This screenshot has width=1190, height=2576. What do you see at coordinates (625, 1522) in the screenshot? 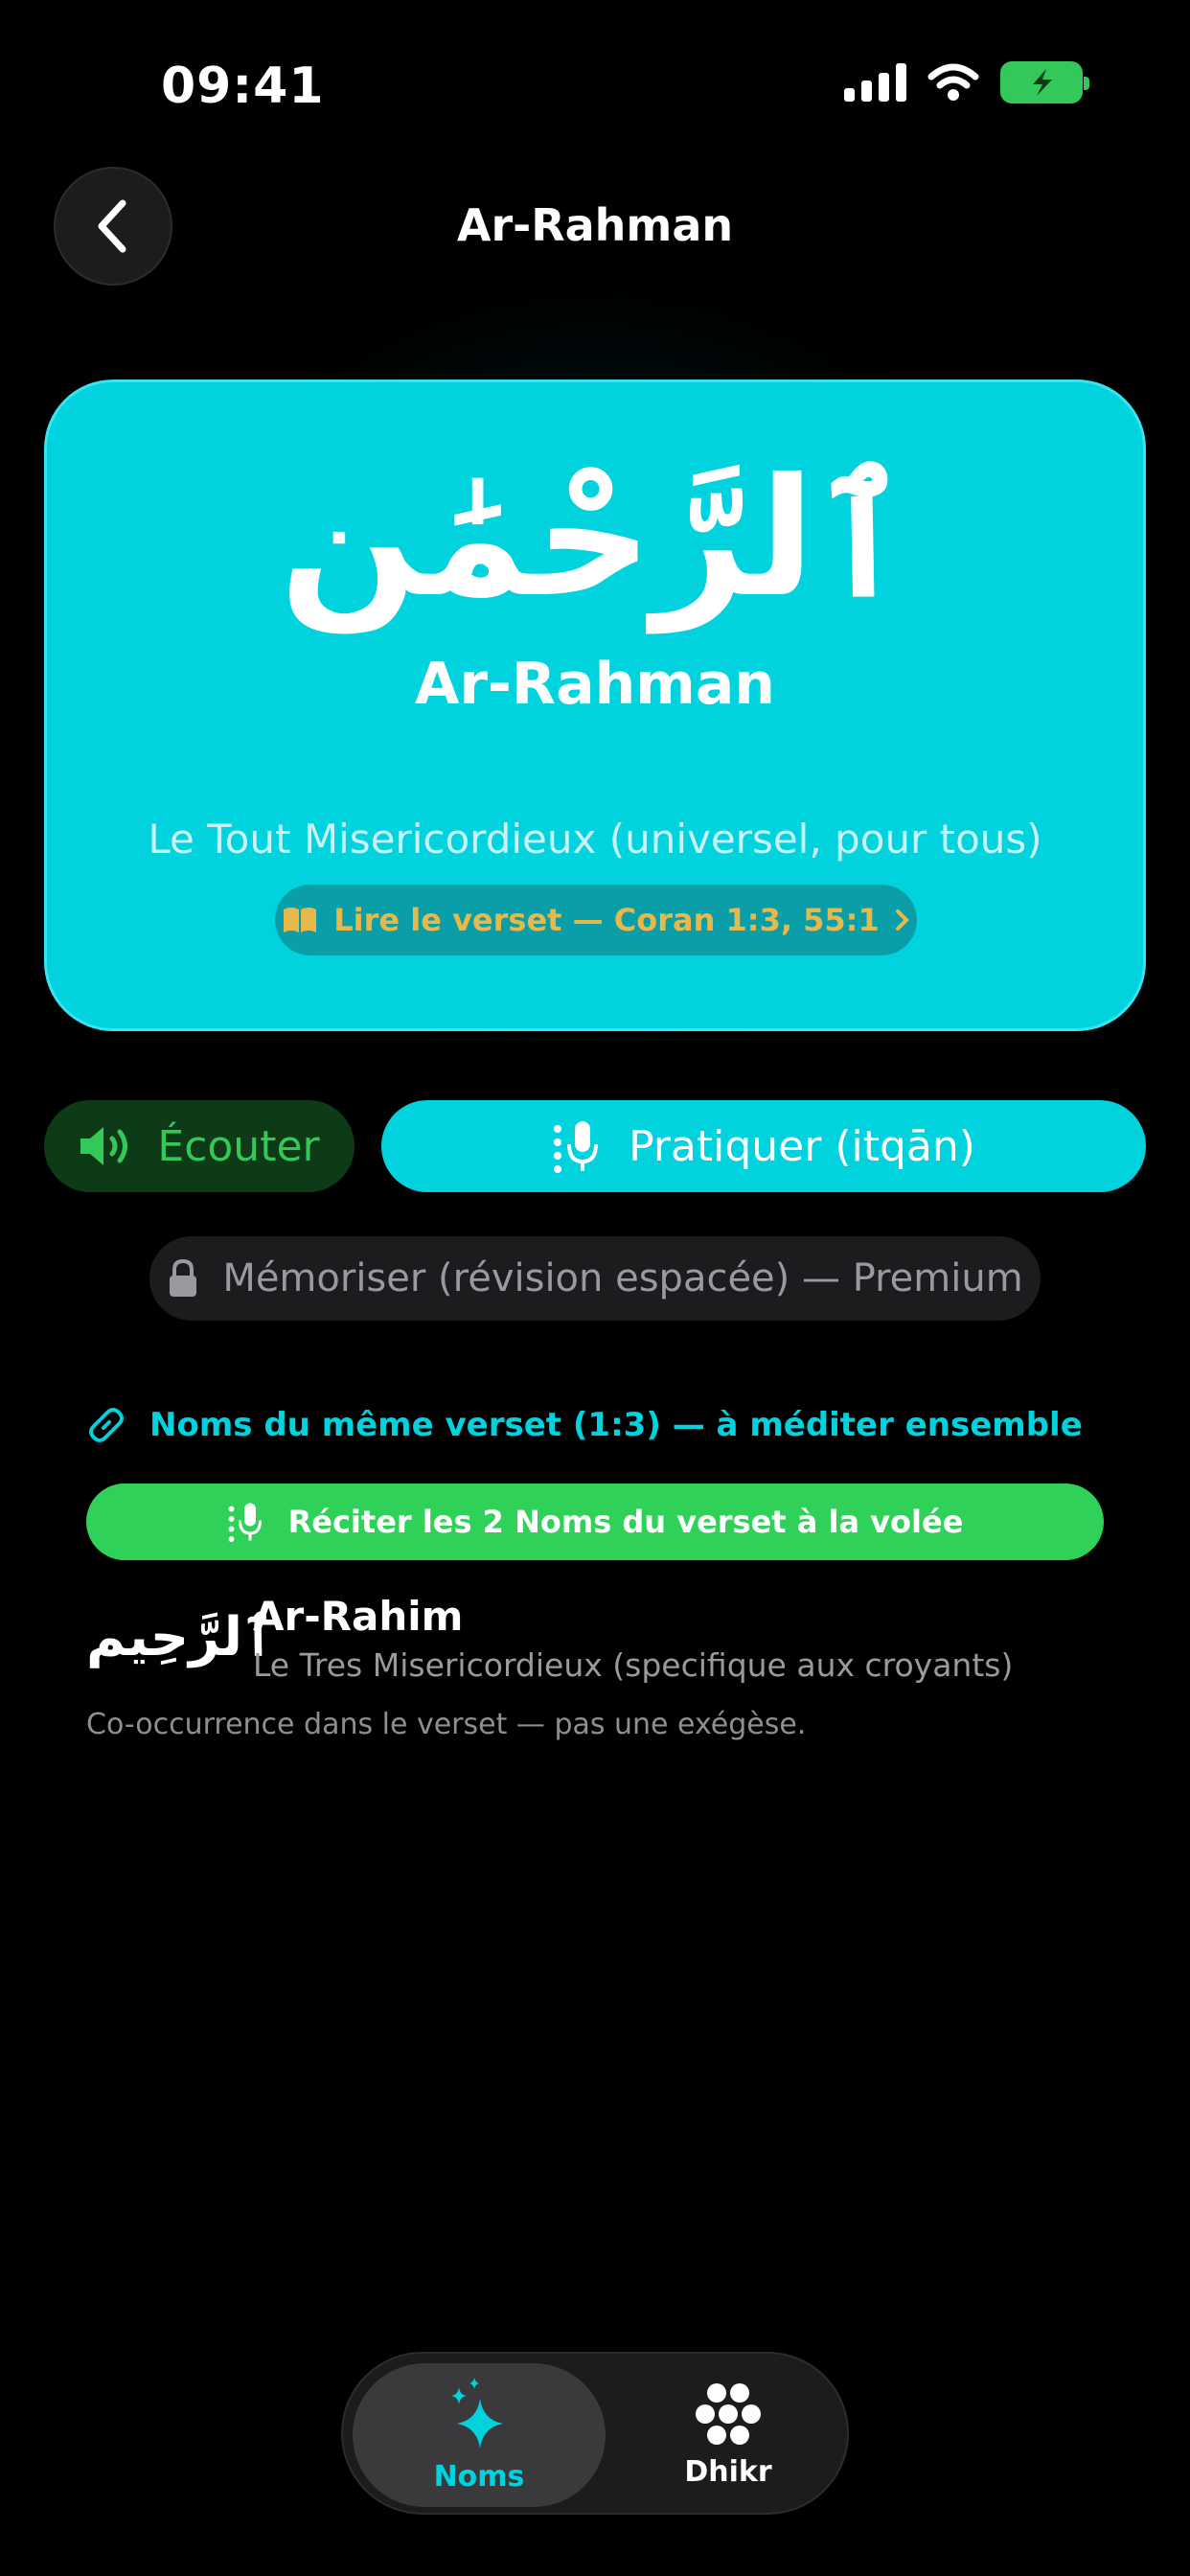
I see `recite-label: Réciter les 2 Noms du verset à la volée` at bounding box center [625, 1522].